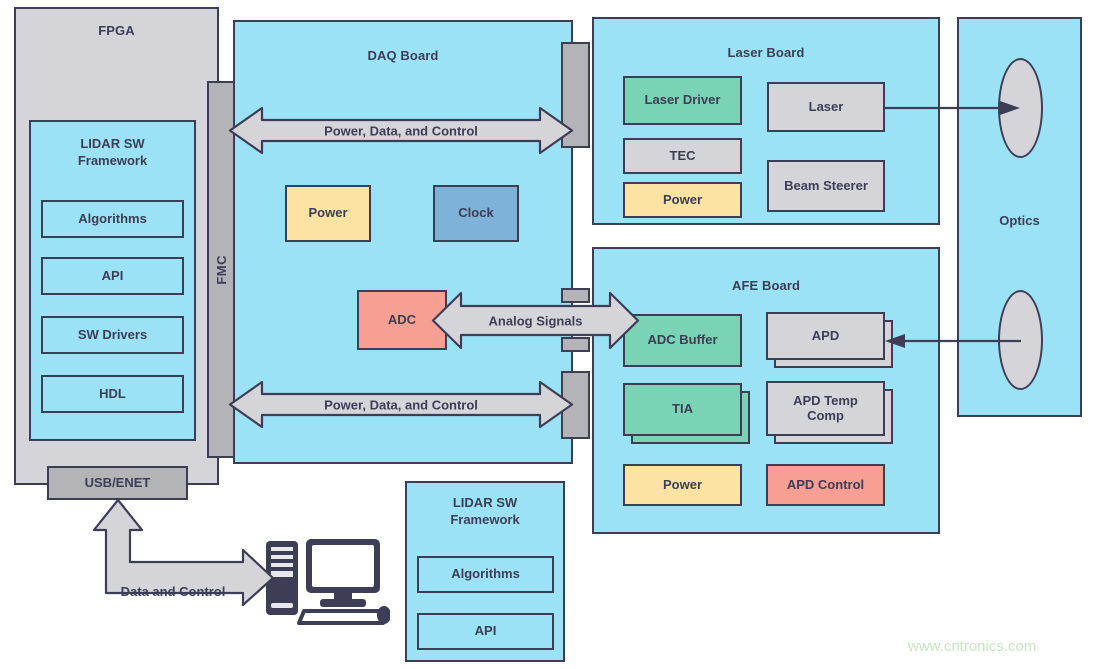  Describe the element at coordinates (116, 30) in the screenshot. I see `fpga-title: FPGA` at that location.